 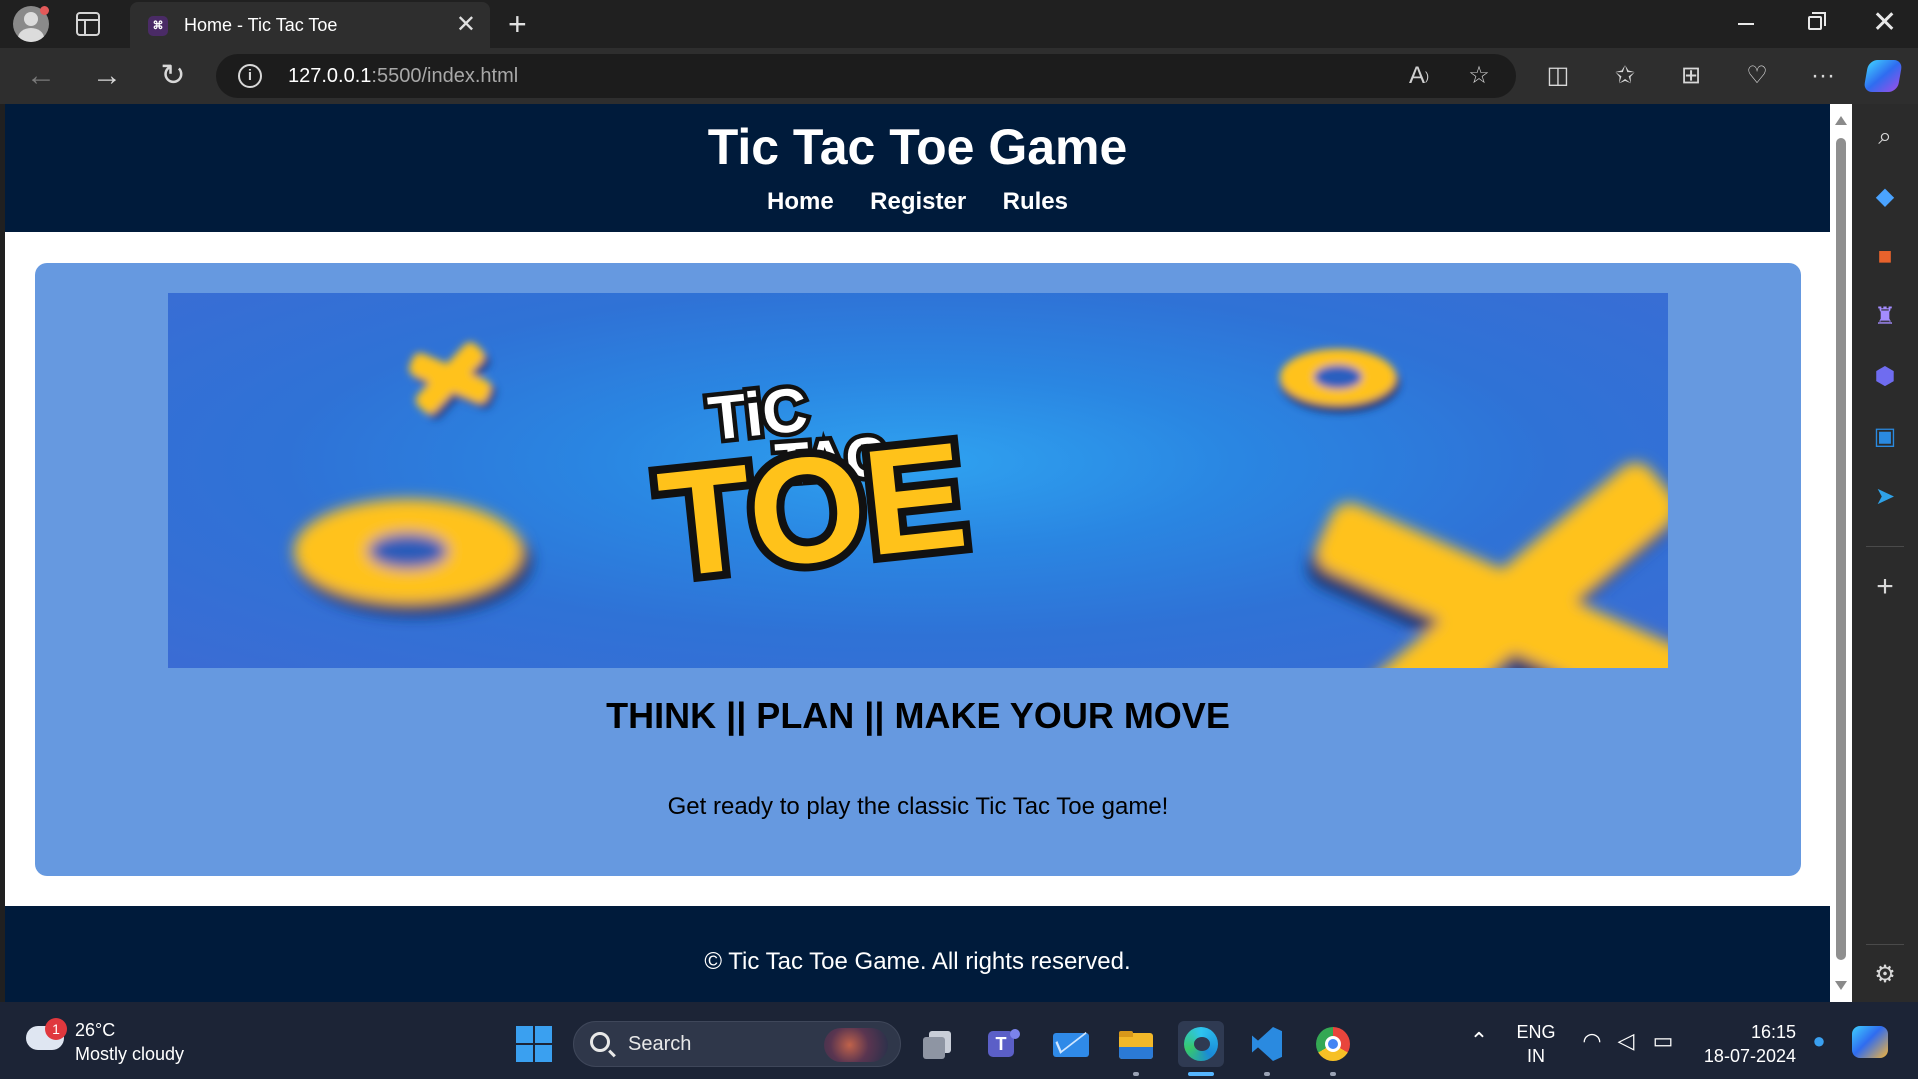 What do you see at coordinates (1592, 1041) in the screenshot?
I see `wifi-icon: ◠` at bounding box center [1592, 1041].